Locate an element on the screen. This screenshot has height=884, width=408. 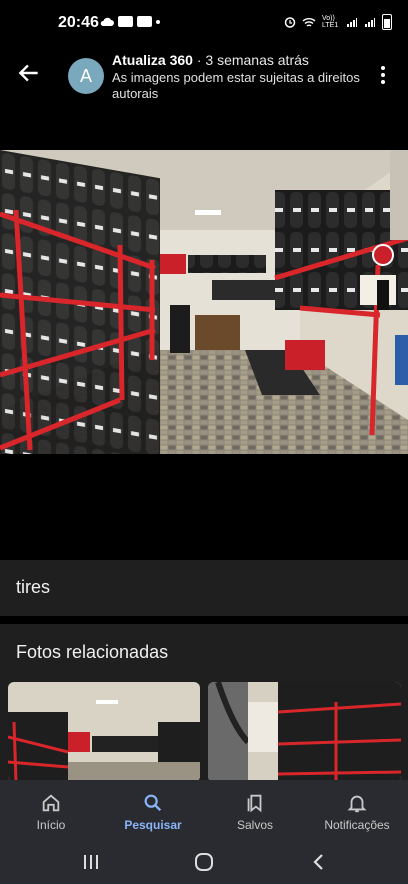
bell-icon is located at coordinates (357, 804).